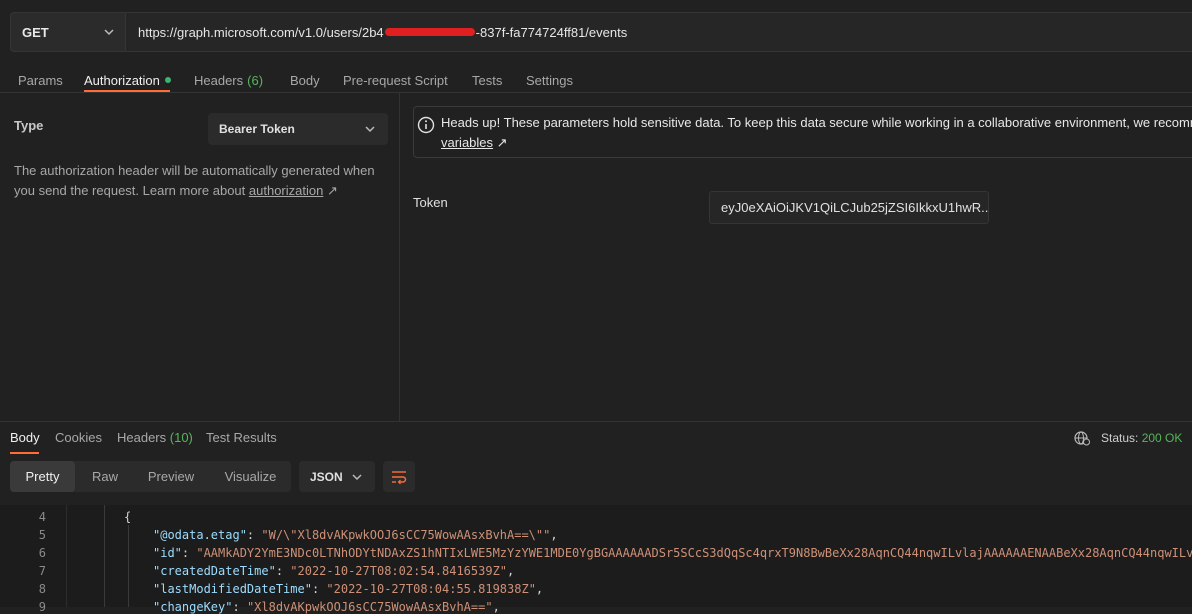 Image resolution: width=1192 pixels, height=614 pixels. Describe the element at coordinates (241, 439) in the screenshot. I see `response-tab-test-results: Test Results` at that location.